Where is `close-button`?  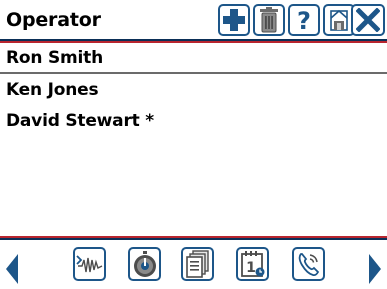
close-button is located at coordinates (368, 20).